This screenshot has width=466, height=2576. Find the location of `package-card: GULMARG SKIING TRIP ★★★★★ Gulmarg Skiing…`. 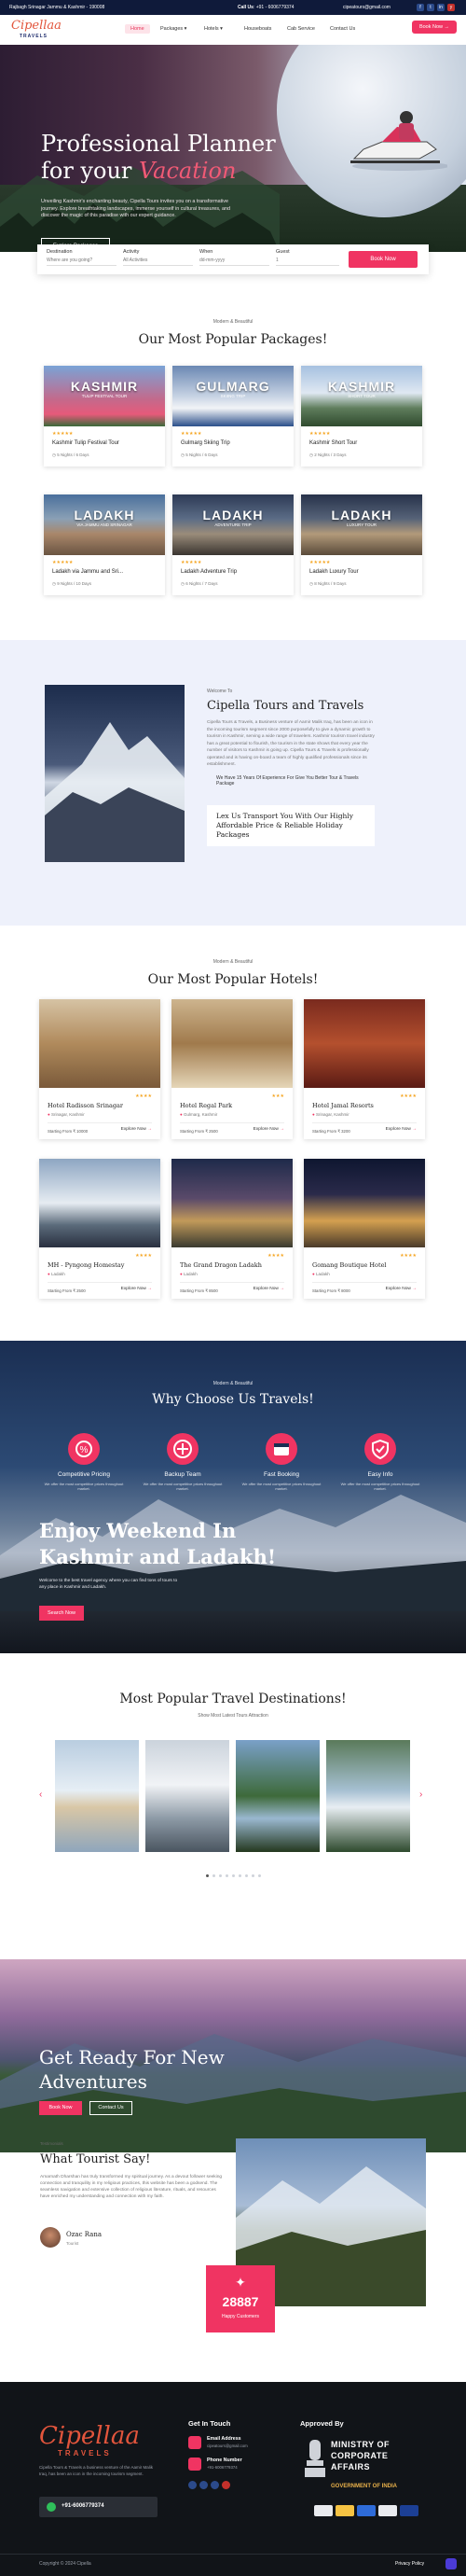

package-card: GULMARG SKIING TRIP ★★★★★ Gulmarg Skiing… is located at coordinates (233, 416).